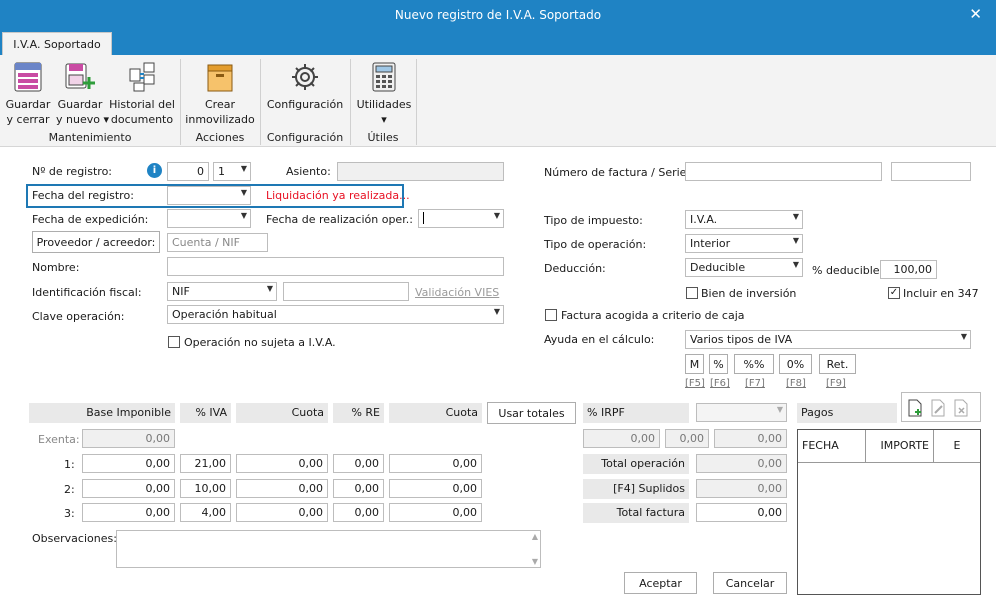 This screenshot has width=996, height=605. What do you see at coordinates (750, 583) in the screenshot?
I see `cancelar-button: Cancelar` at bounding box center [750, 583].